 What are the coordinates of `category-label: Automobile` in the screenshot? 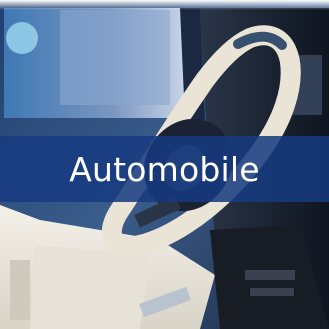 It's located at (164, 169).